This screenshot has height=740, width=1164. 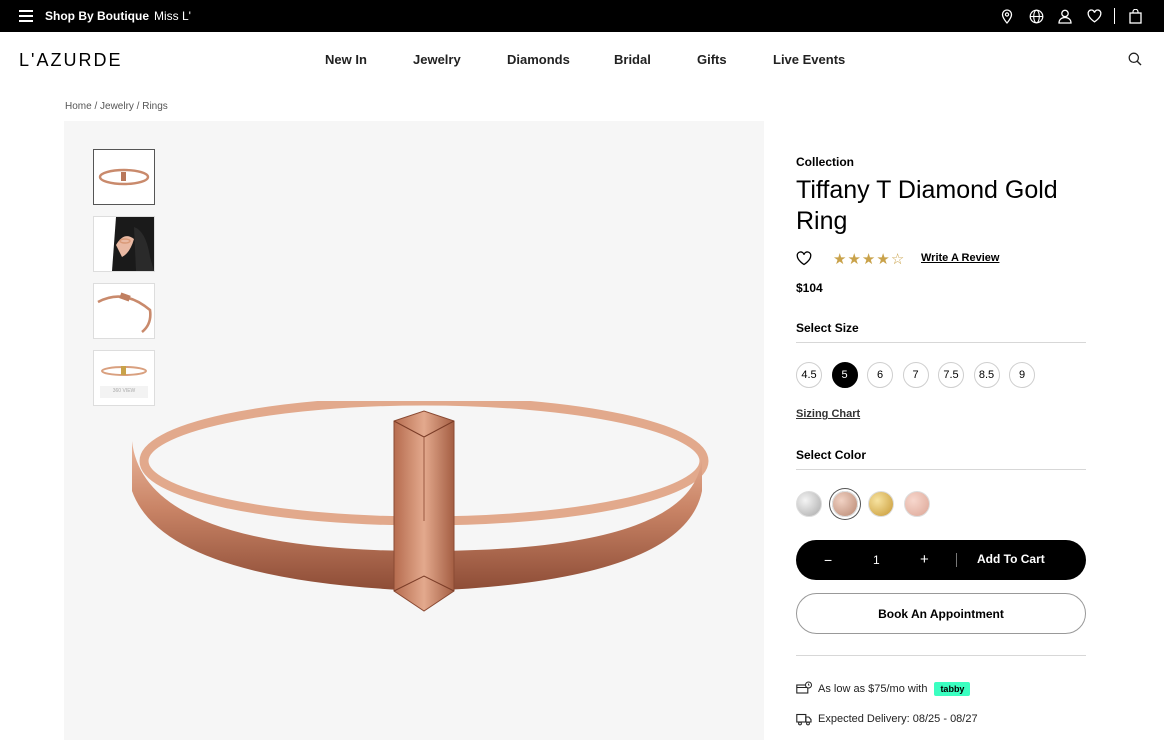 I want to click on wishlist-heart-icon, so click(x=804, y=261).